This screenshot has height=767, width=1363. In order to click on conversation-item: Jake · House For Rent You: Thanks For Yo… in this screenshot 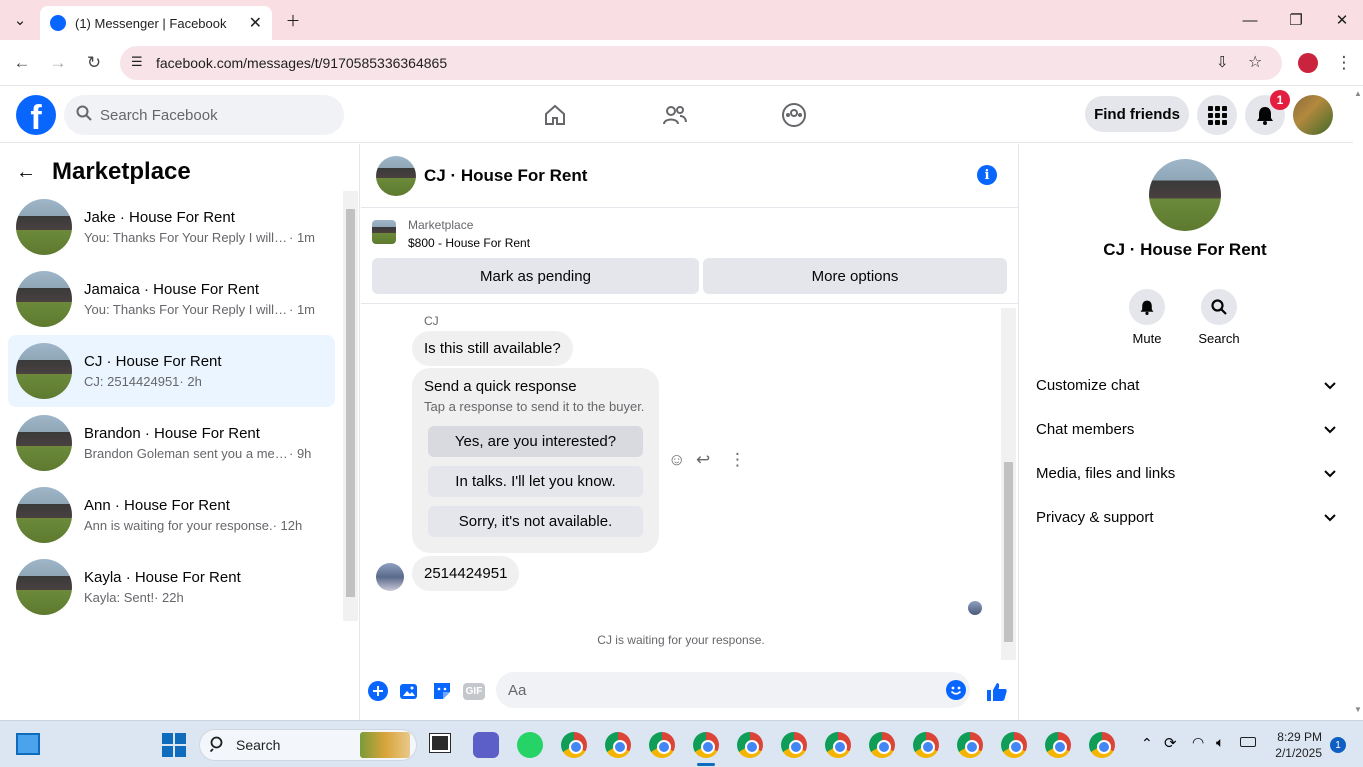, I will do `click(171, 227)`.